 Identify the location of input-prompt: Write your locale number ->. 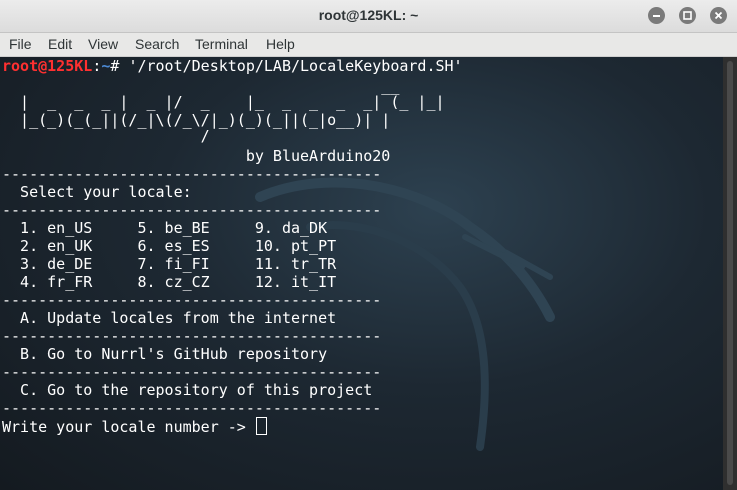
(128, 427).